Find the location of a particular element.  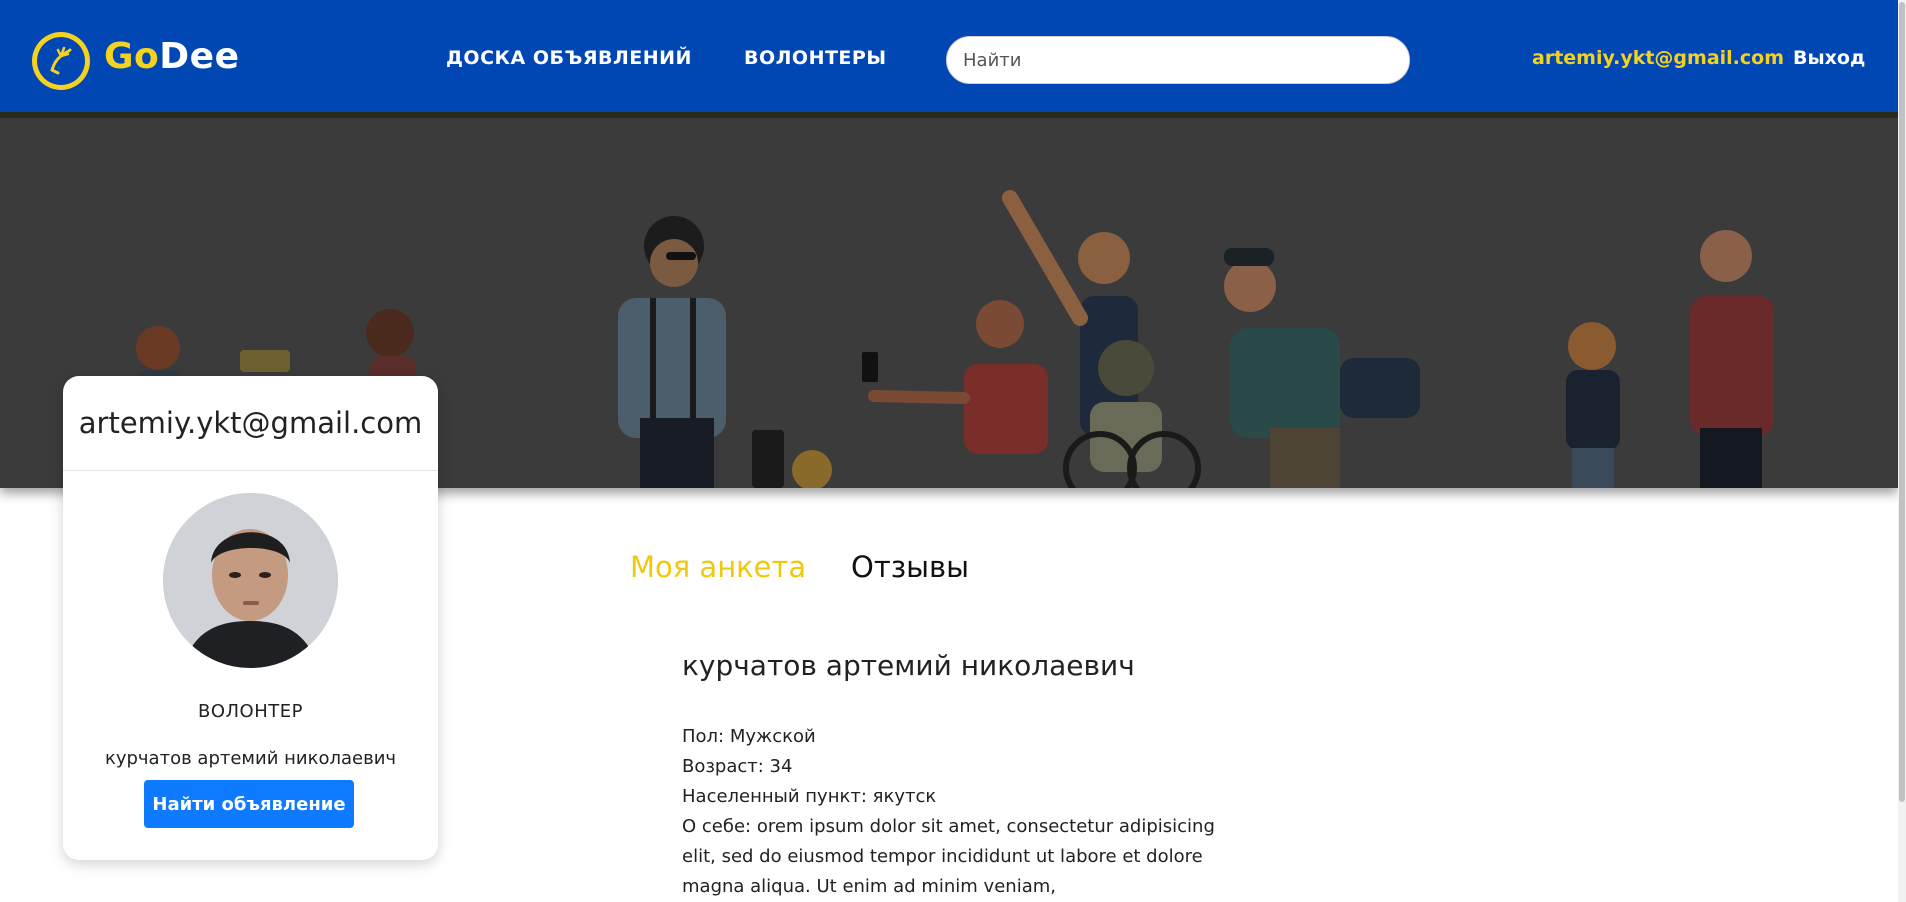

logo-text: GoDee is located at coordinates (172, 56).